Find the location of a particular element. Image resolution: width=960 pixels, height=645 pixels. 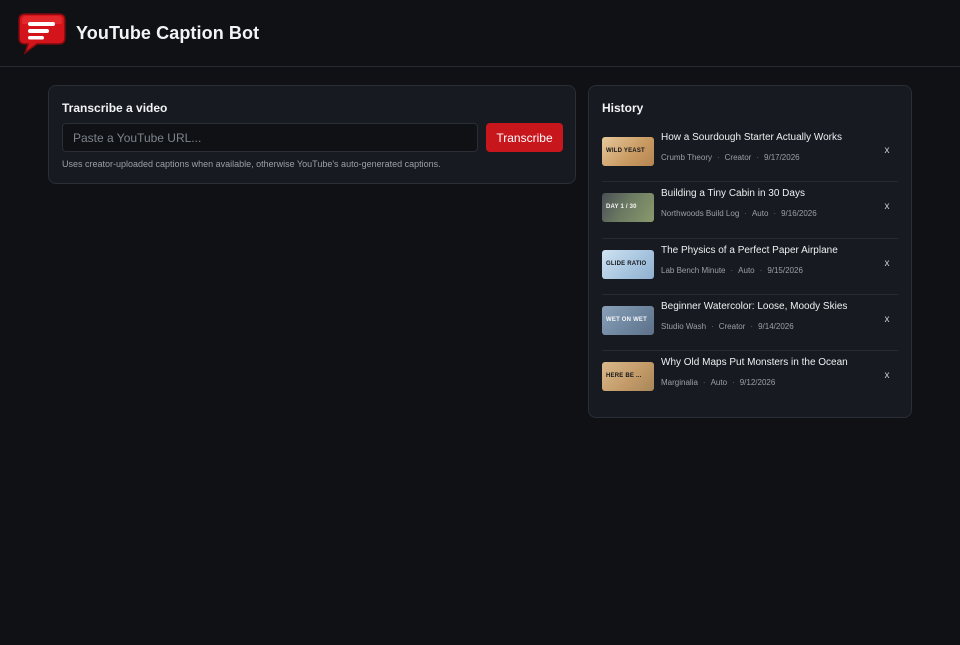

video-thumbnail: DAY 1 / 30 is located at coordinates (628, 208).